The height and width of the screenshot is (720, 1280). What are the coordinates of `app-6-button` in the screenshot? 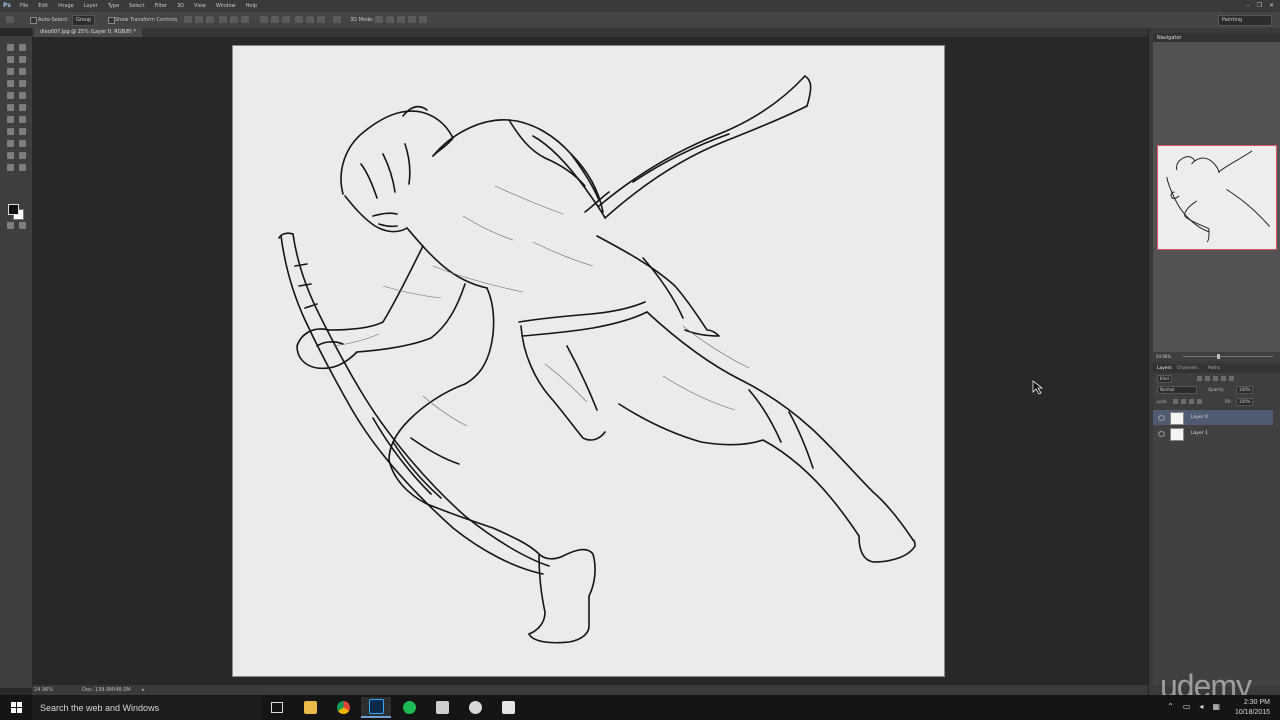 It's located at (475, 707).